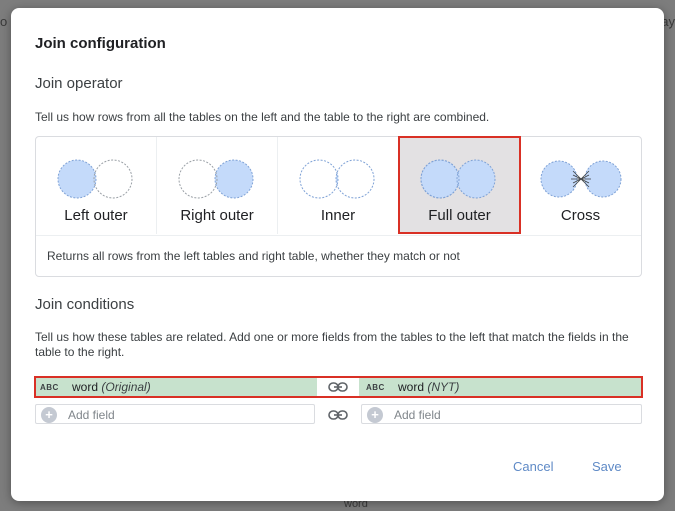  What do you see at coordinates (533, 466) in the screenshot?
I see `cancel-button: Cancel` at bounding box center [533, 466].